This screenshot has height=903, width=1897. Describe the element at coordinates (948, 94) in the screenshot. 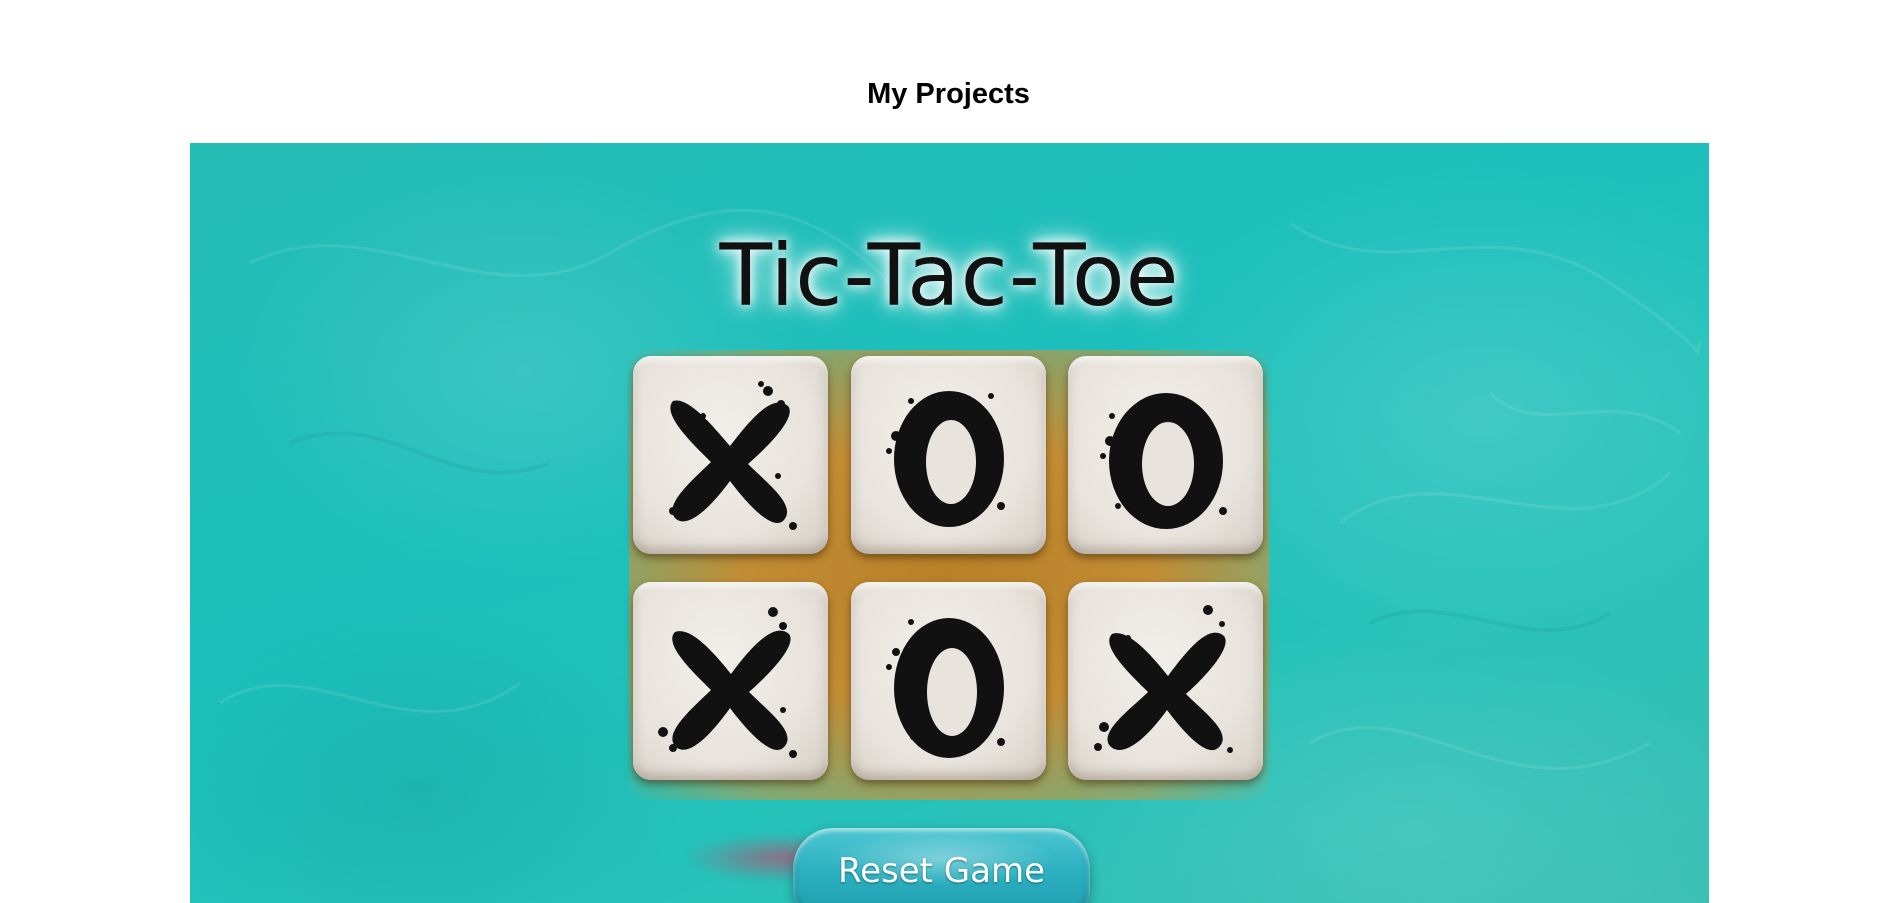

I see `page-title: My Projects` at that location.